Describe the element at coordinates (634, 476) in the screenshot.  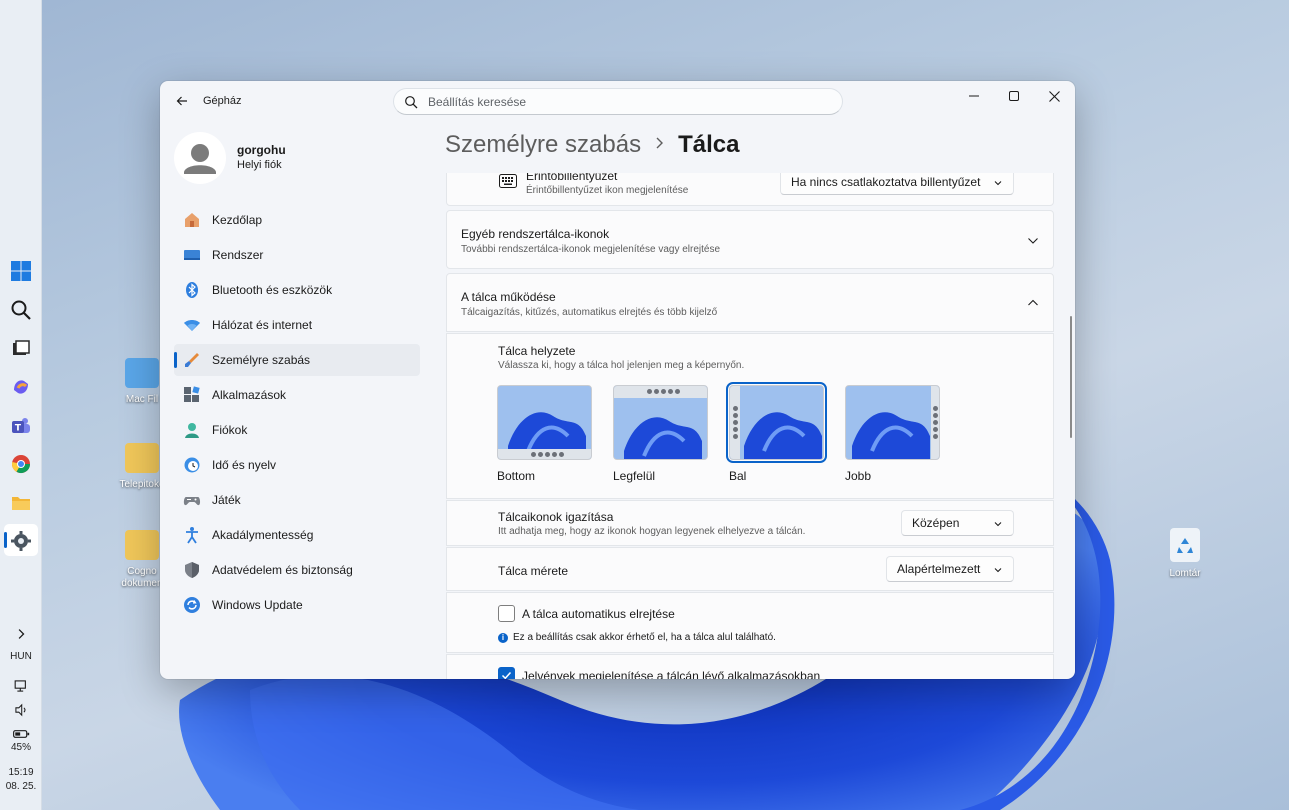
I see `position-label-top: Legfelül` at that location.